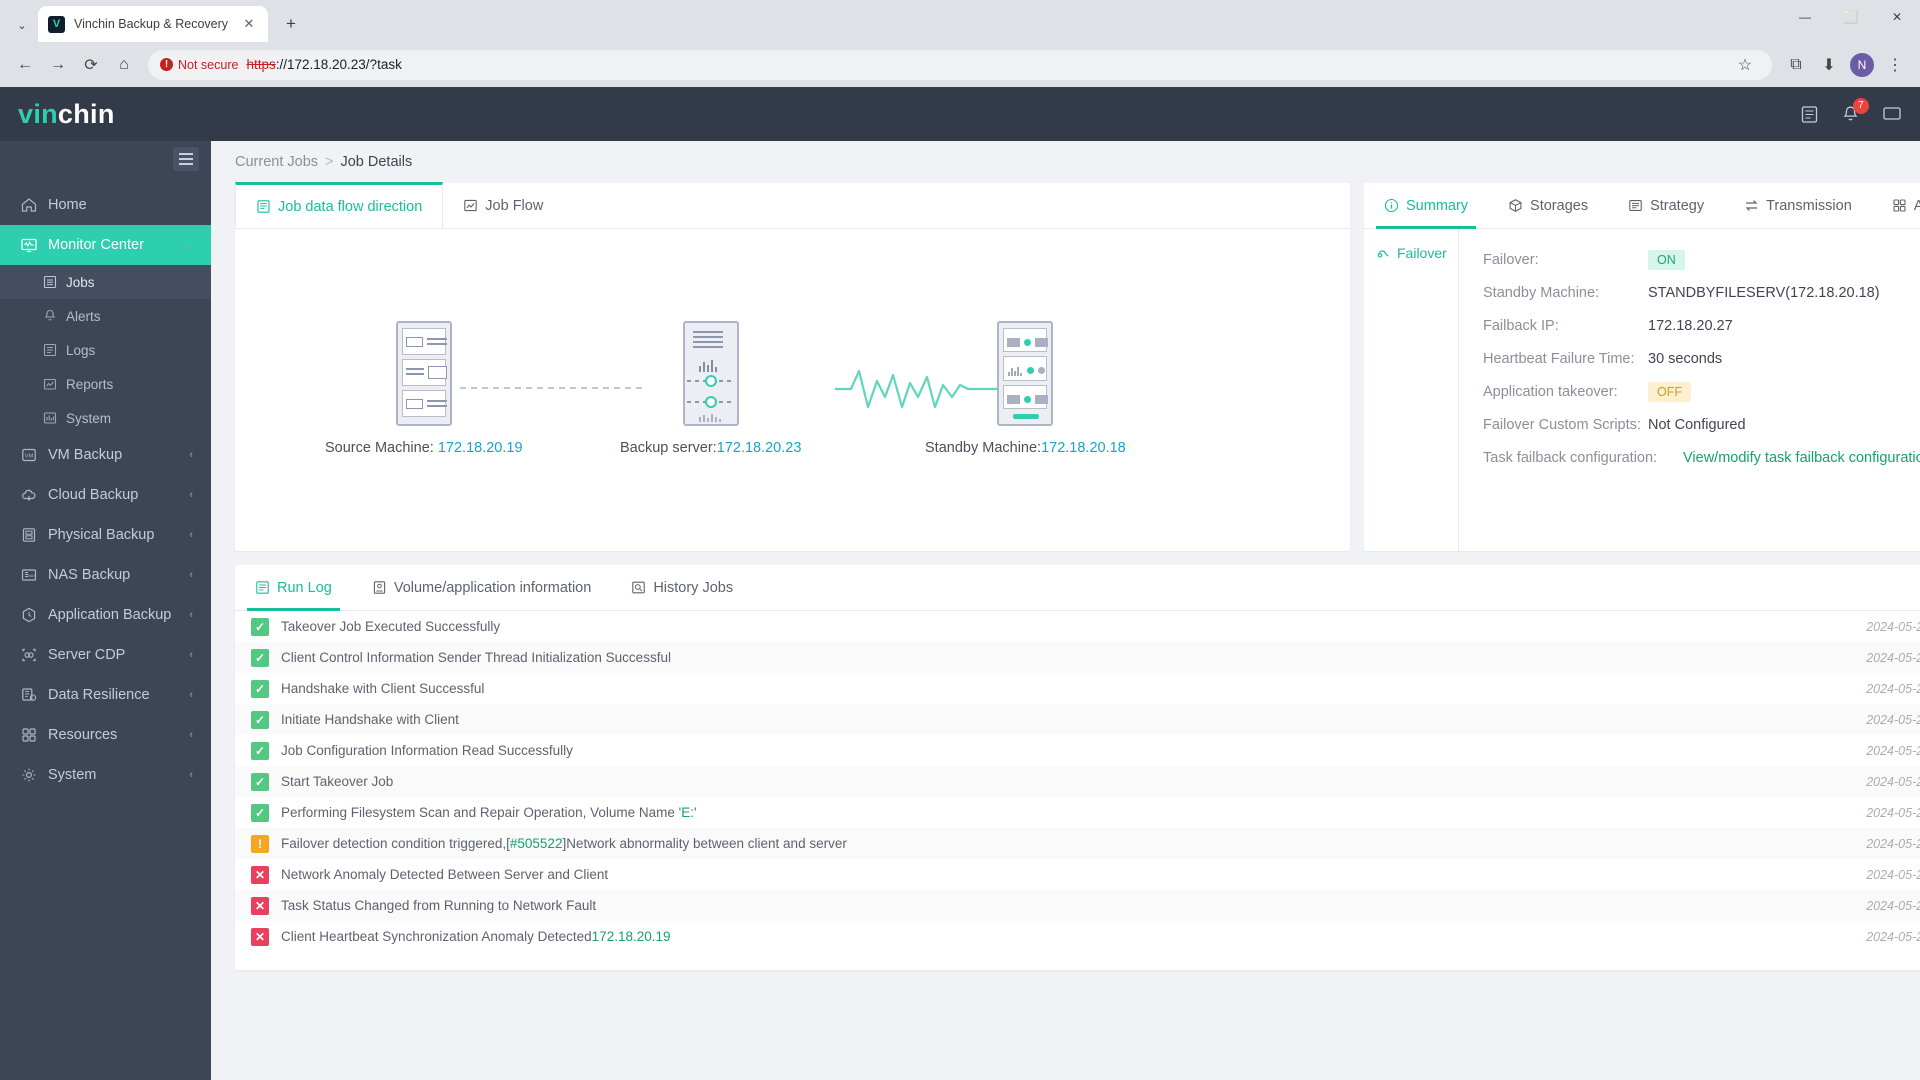 This screenshot has width=1920, height=1080. What do you see at coordinates (72, 775) in the screenshot?
I see `sidebar-item-label: System` at bounding box center [72, 775].